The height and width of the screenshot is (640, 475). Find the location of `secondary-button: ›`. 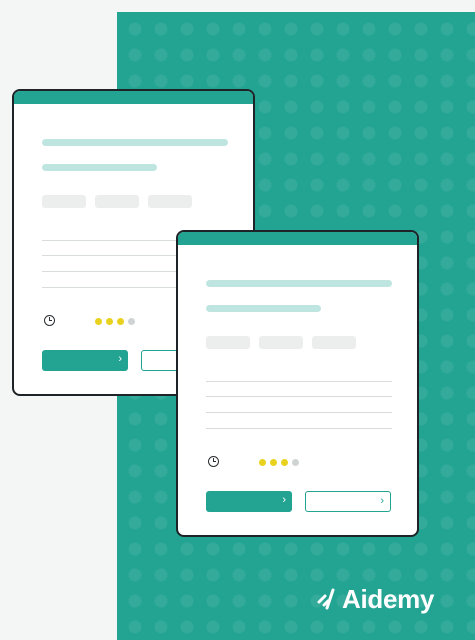

secondary-button: › is located at coordinates (348, 501).